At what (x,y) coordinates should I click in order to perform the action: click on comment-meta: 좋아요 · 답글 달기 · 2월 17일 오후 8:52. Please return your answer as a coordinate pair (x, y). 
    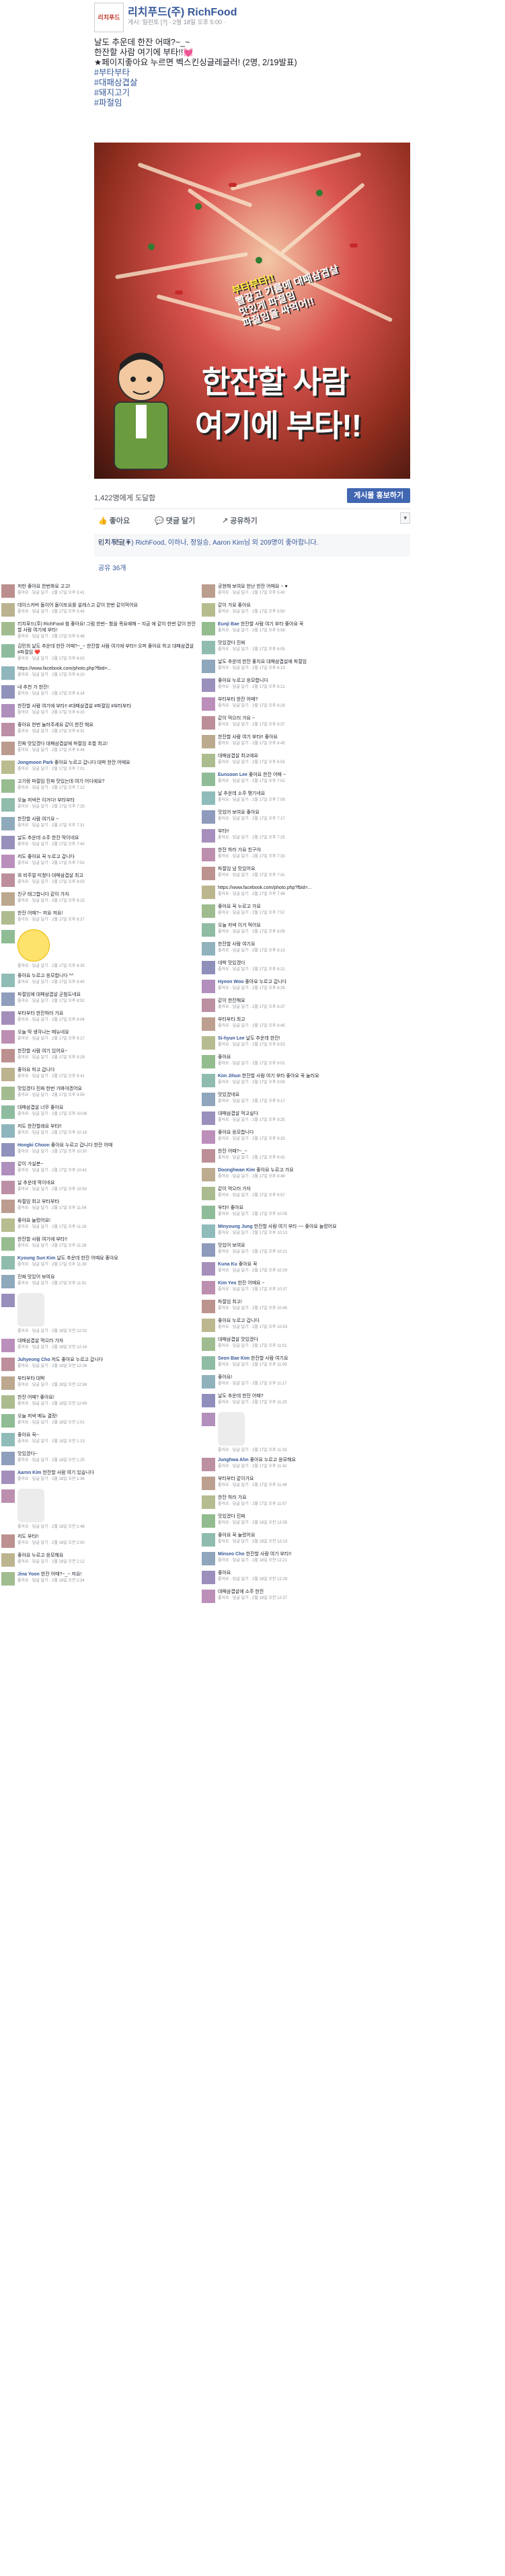
    Looking at the image, I should click on (106, 1002).